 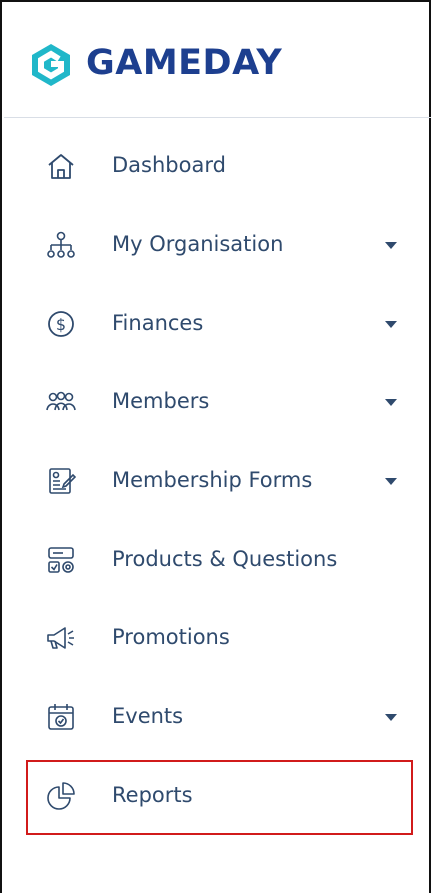 What do you see at coordinates (60, 638) in the screenshot?
I see `megaphone-icon` at bounding box center [60, 638].